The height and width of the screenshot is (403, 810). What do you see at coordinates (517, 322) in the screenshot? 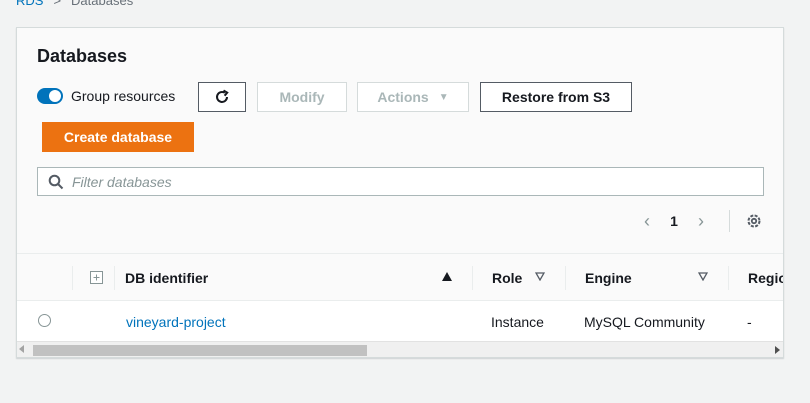
I see `role-cell: Instance` at bounding box center [517, 322].